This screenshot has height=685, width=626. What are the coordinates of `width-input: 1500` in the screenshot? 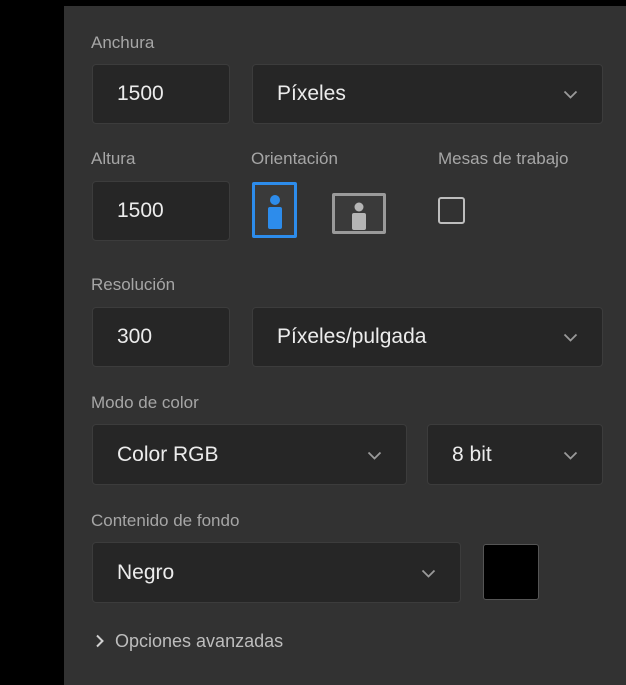 It's located at (161, 94).